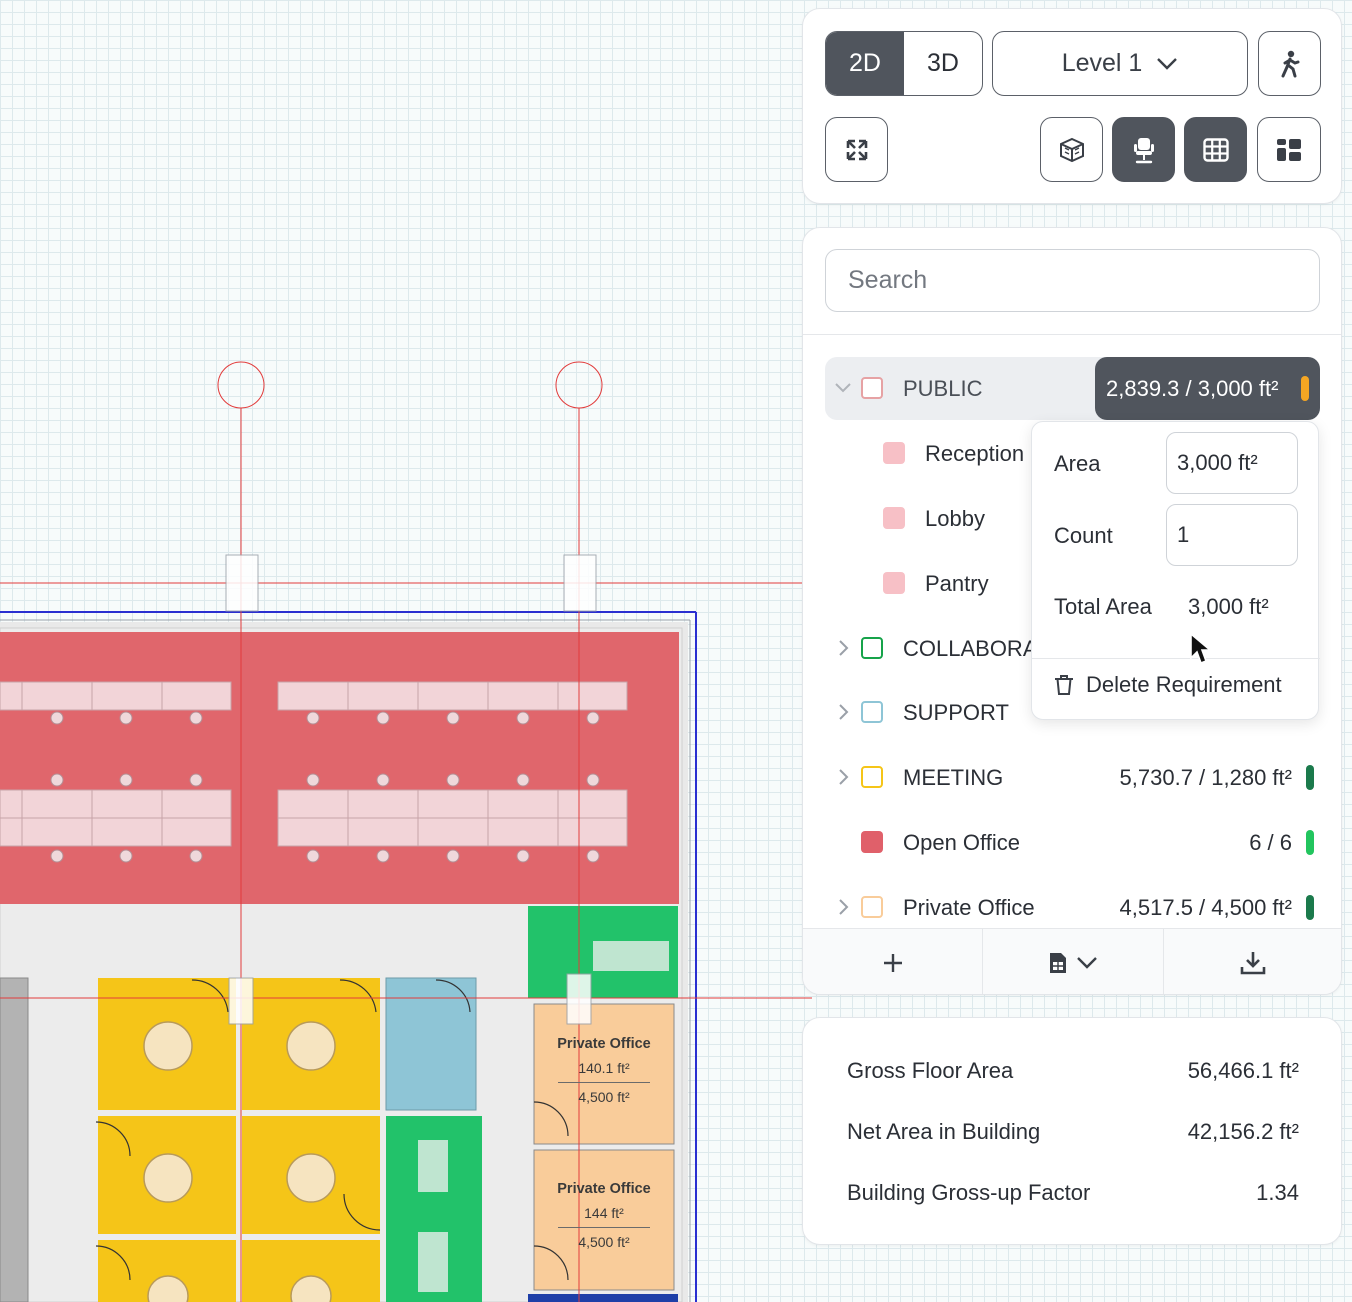  What do you see at coordinates (1232, 463) in the screenshot?
I see `area-input` at bounding box center [1232, 463].